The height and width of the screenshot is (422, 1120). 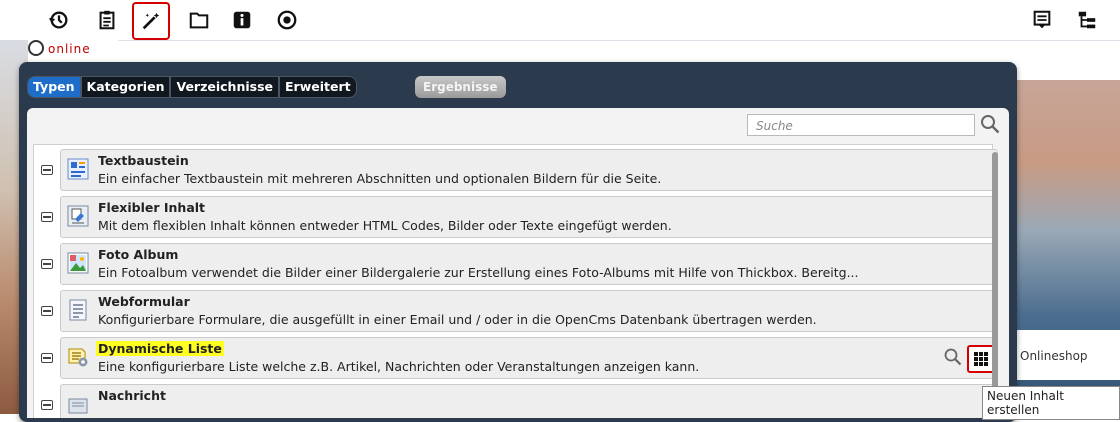 I want to click on item-title: Textbaustein, so click(x=143, y=160).